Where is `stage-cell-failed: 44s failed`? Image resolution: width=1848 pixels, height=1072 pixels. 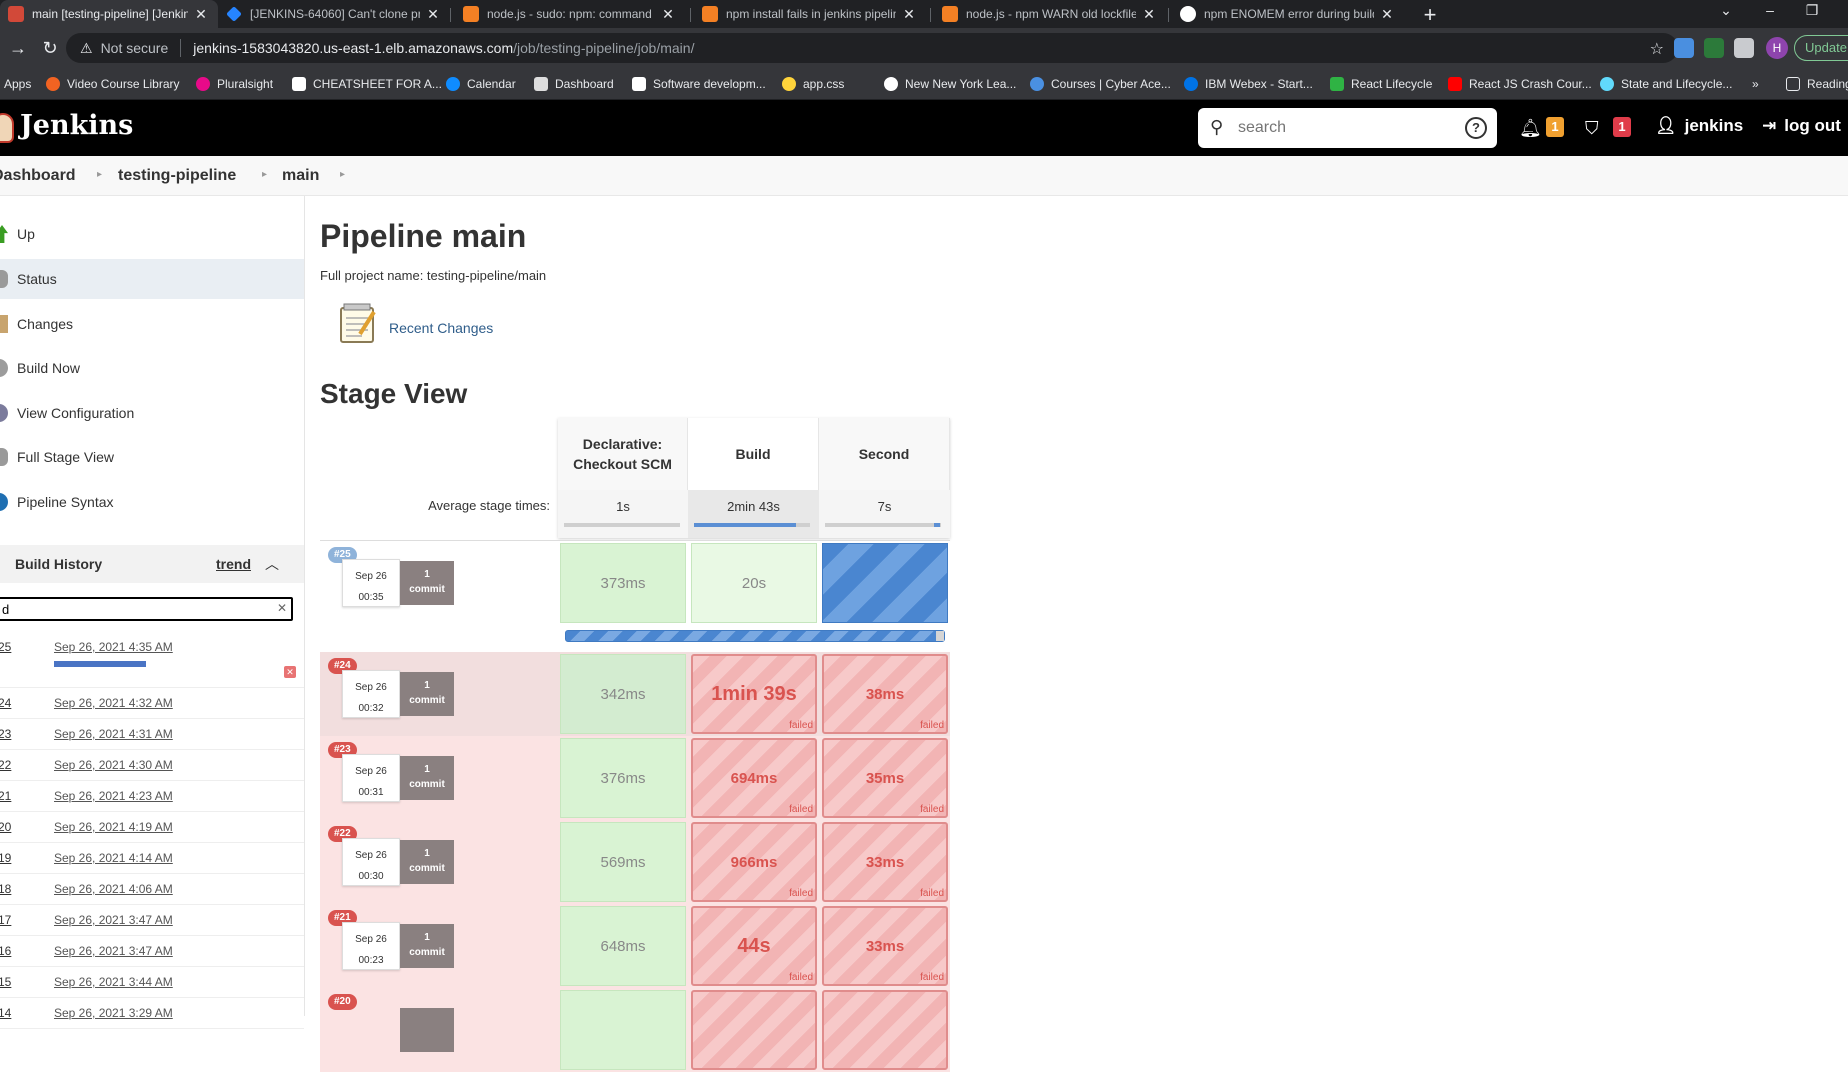 stage-cell-failed: 44s failed is located at coordinates (754, 946).